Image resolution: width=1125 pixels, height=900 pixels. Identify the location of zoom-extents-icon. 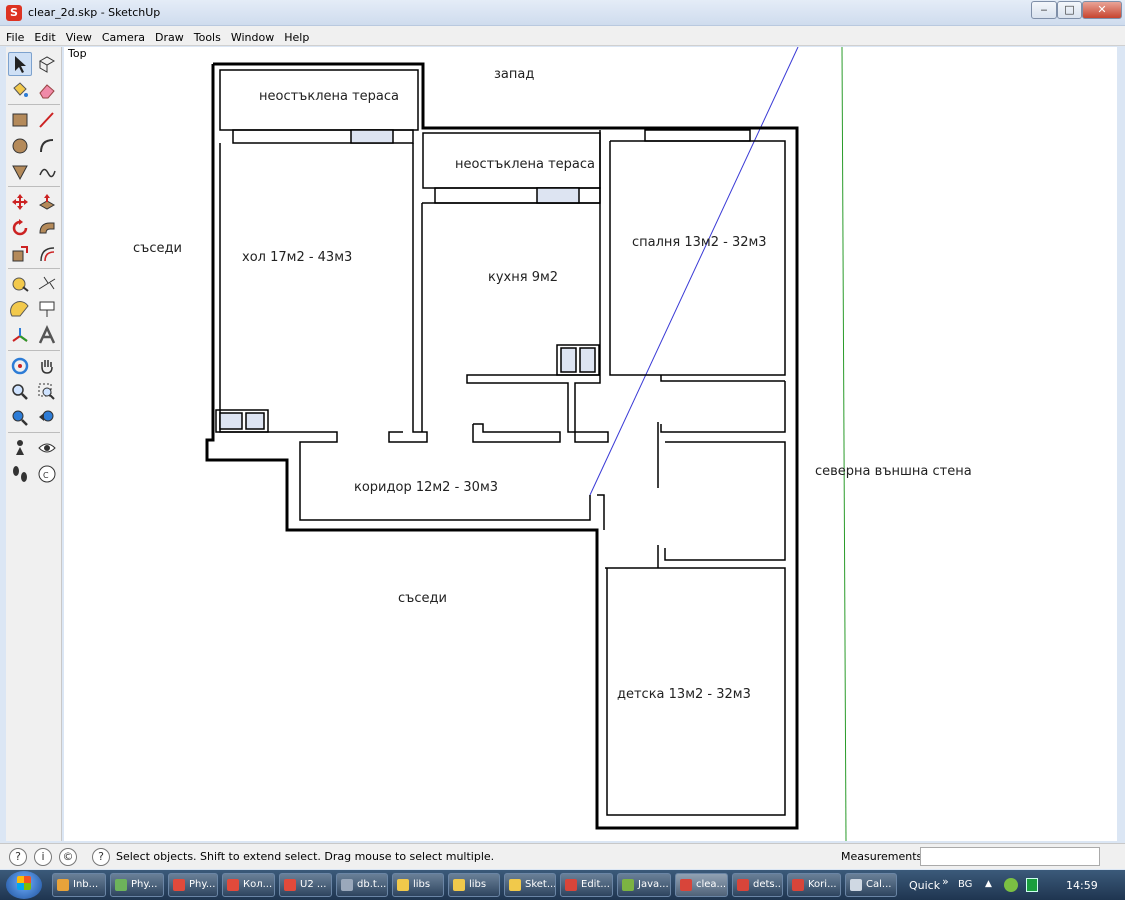
(20, 418).